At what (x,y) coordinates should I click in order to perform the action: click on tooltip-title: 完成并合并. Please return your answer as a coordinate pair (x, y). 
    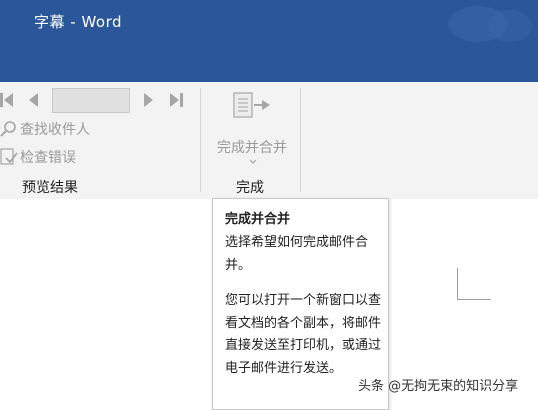
    Looking at the image, I should click on (258, 219).